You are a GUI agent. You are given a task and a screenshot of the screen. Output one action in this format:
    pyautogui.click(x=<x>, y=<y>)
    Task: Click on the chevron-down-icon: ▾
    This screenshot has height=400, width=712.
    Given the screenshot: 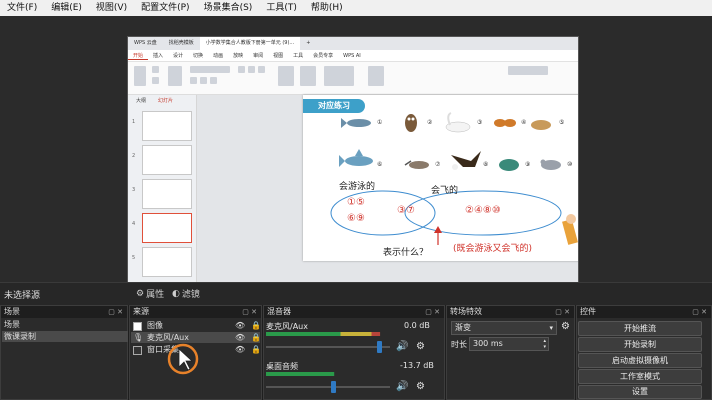 What is the action you would take?
    pyautogui.click(x=551, y=328)
    